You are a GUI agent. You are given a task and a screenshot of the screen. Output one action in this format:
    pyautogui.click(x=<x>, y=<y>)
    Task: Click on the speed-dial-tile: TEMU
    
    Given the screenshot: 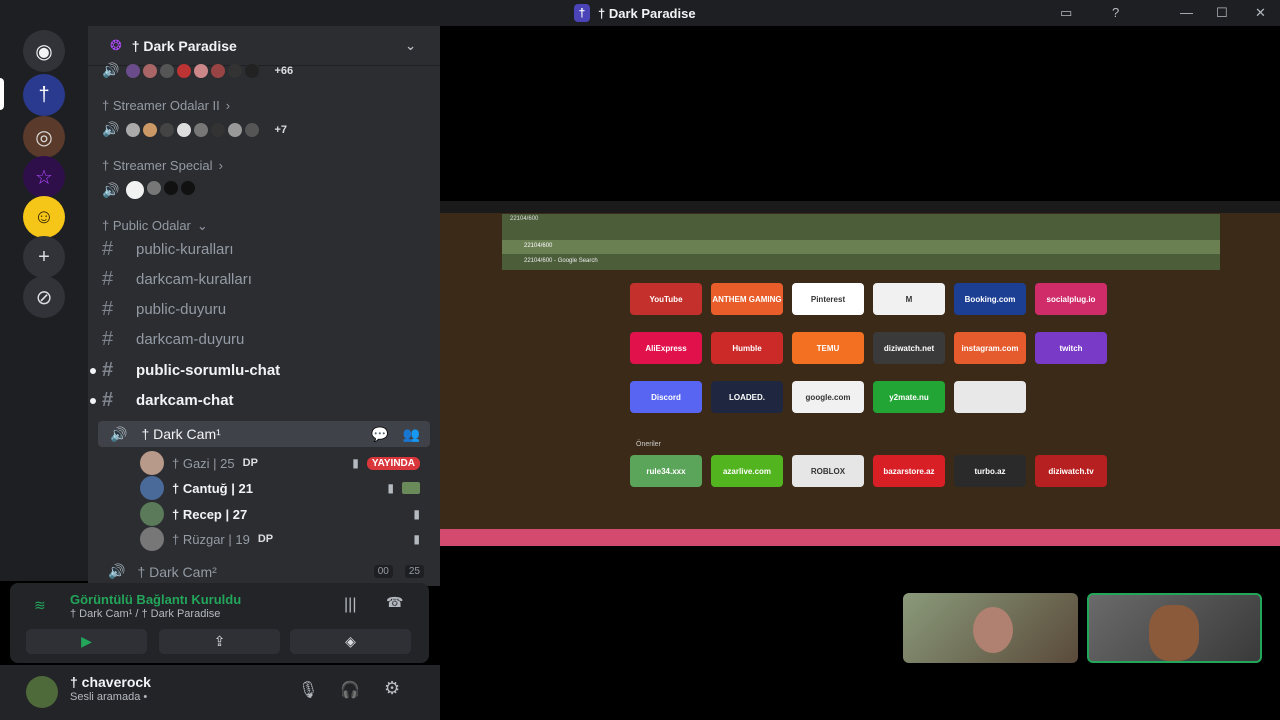 What is the action you would take?
    pyautogui.click(x=828, y=348)
    